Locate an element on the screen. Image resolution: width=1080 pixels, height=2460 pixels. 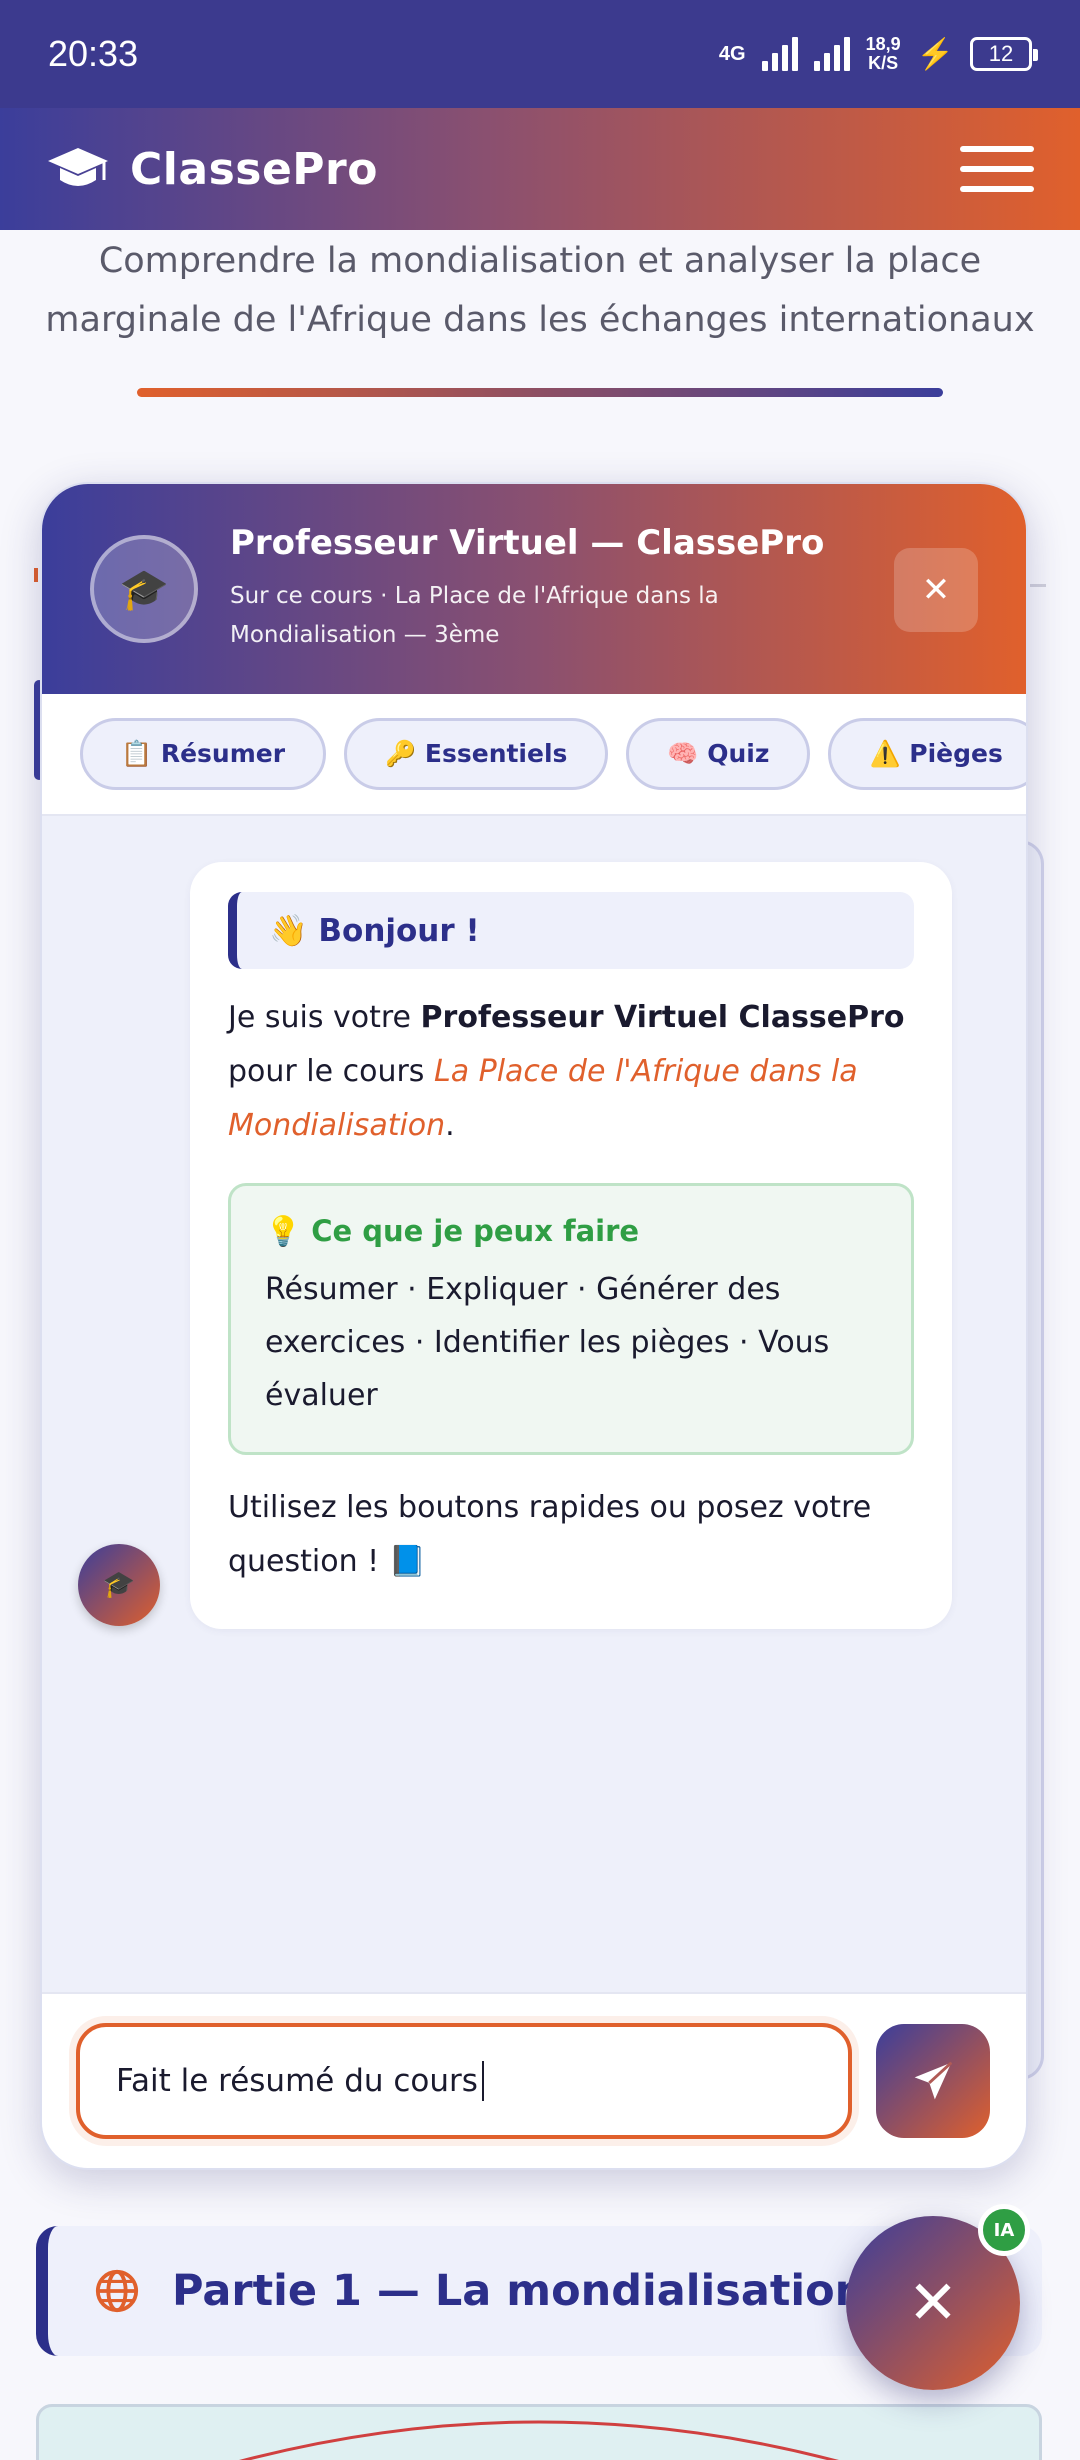
charging-icon: ⚡ is located at coordinates (935, 54).